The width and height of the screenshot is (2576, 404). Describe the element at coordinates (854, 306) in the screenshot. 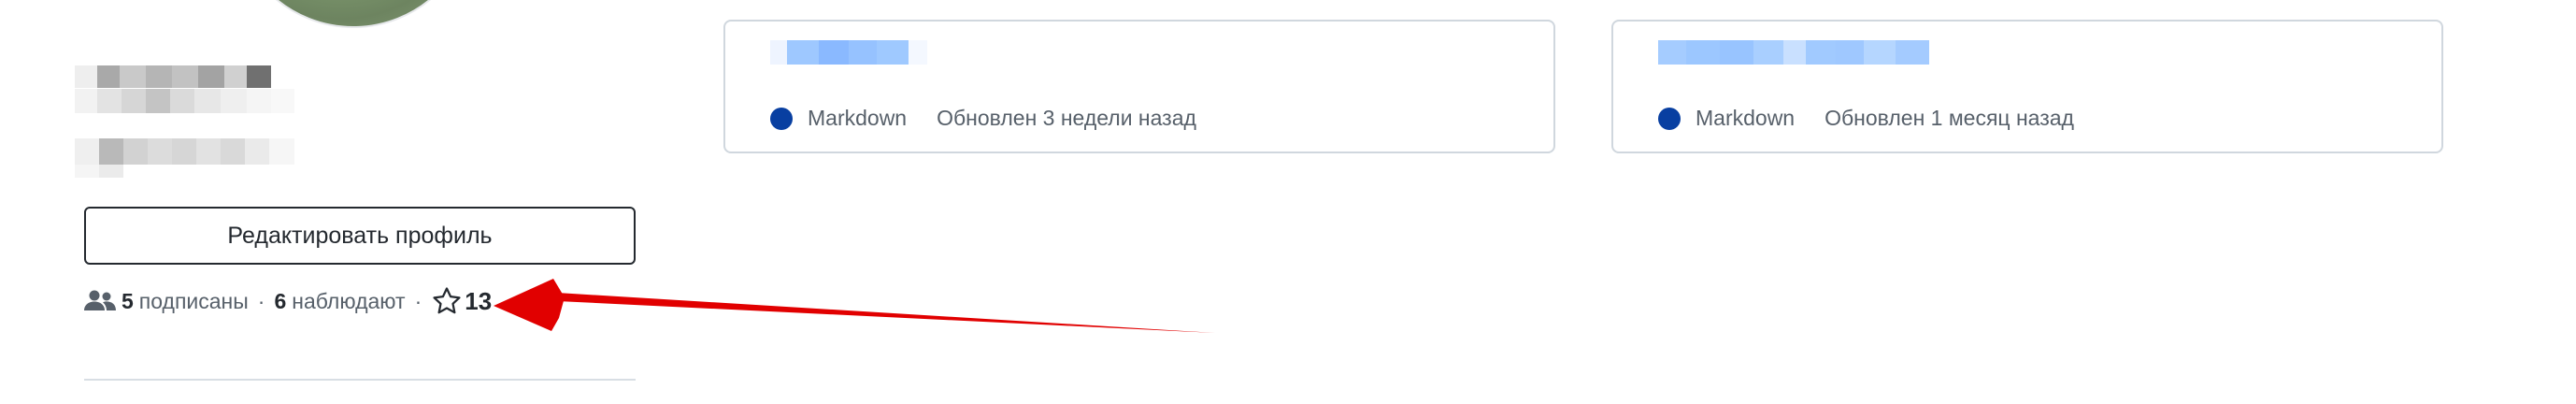

I see `annotation-arrow` at that location.